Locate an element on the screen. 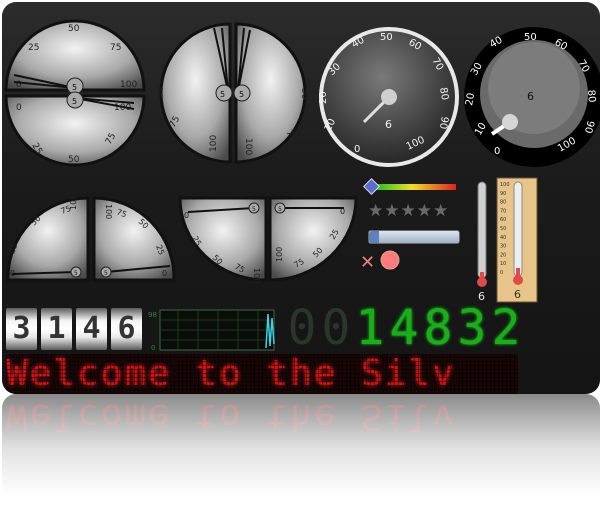 The width and height of the screenshot is (602, 530). chart-y-max: 98 is located at coordinates (152, 315).